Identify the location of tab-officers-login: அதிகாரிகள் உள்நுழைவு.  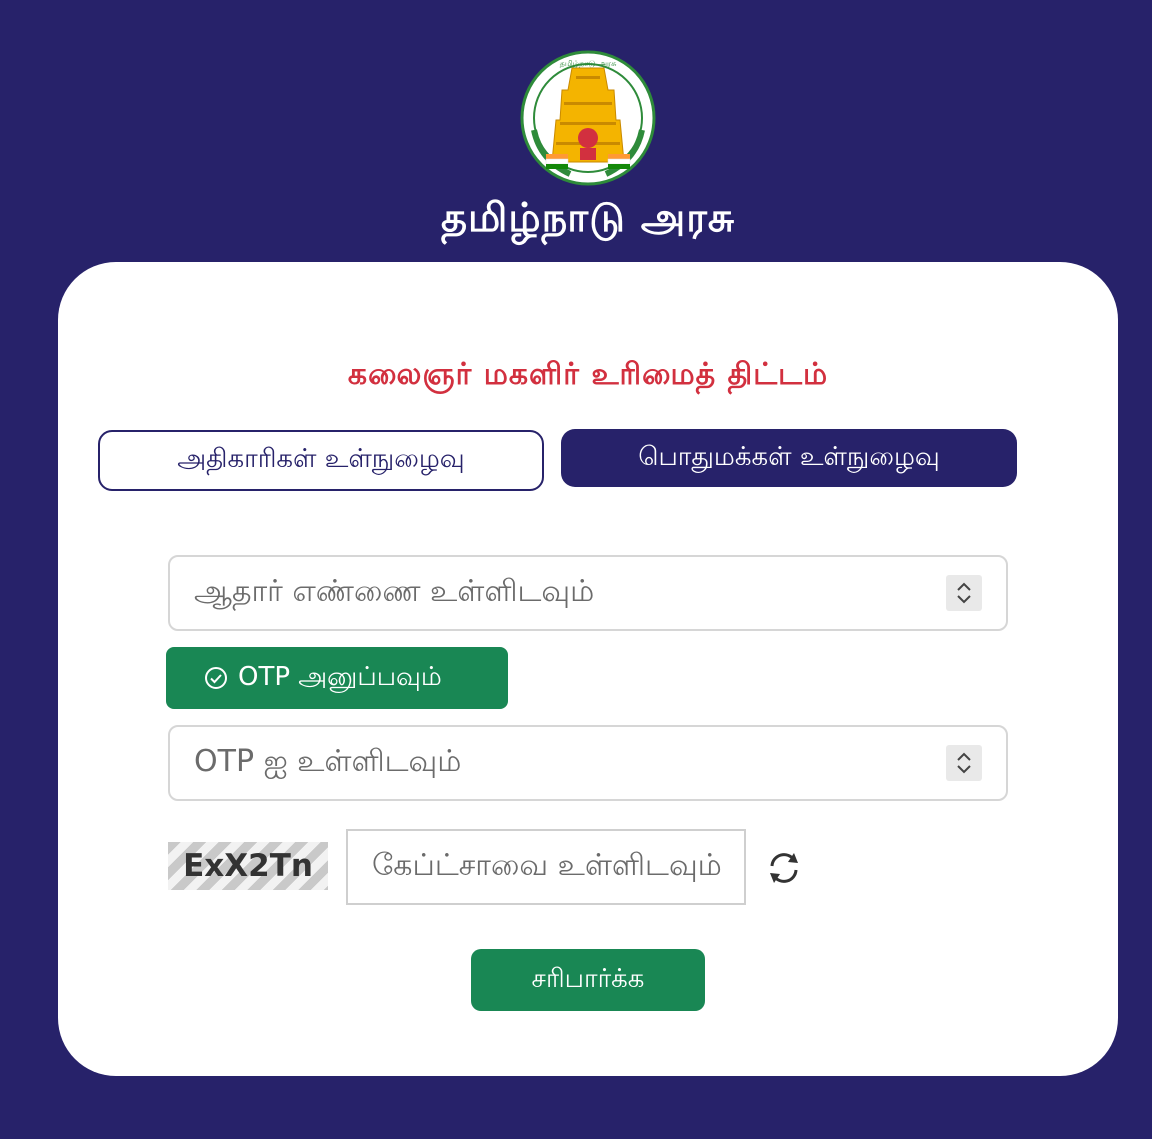
(321, 460).